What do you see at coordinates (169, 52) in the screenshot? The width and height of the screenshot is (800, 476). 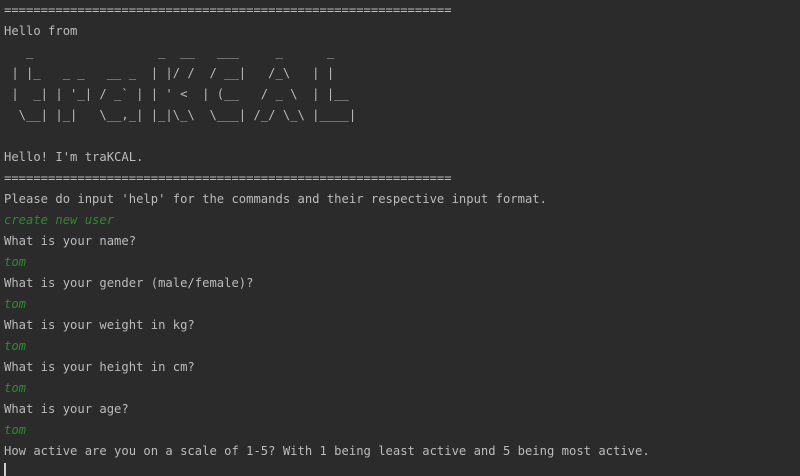 I see `ascii-art-line: _ _ __ ___ _ _` at bounding box center [169, 52].